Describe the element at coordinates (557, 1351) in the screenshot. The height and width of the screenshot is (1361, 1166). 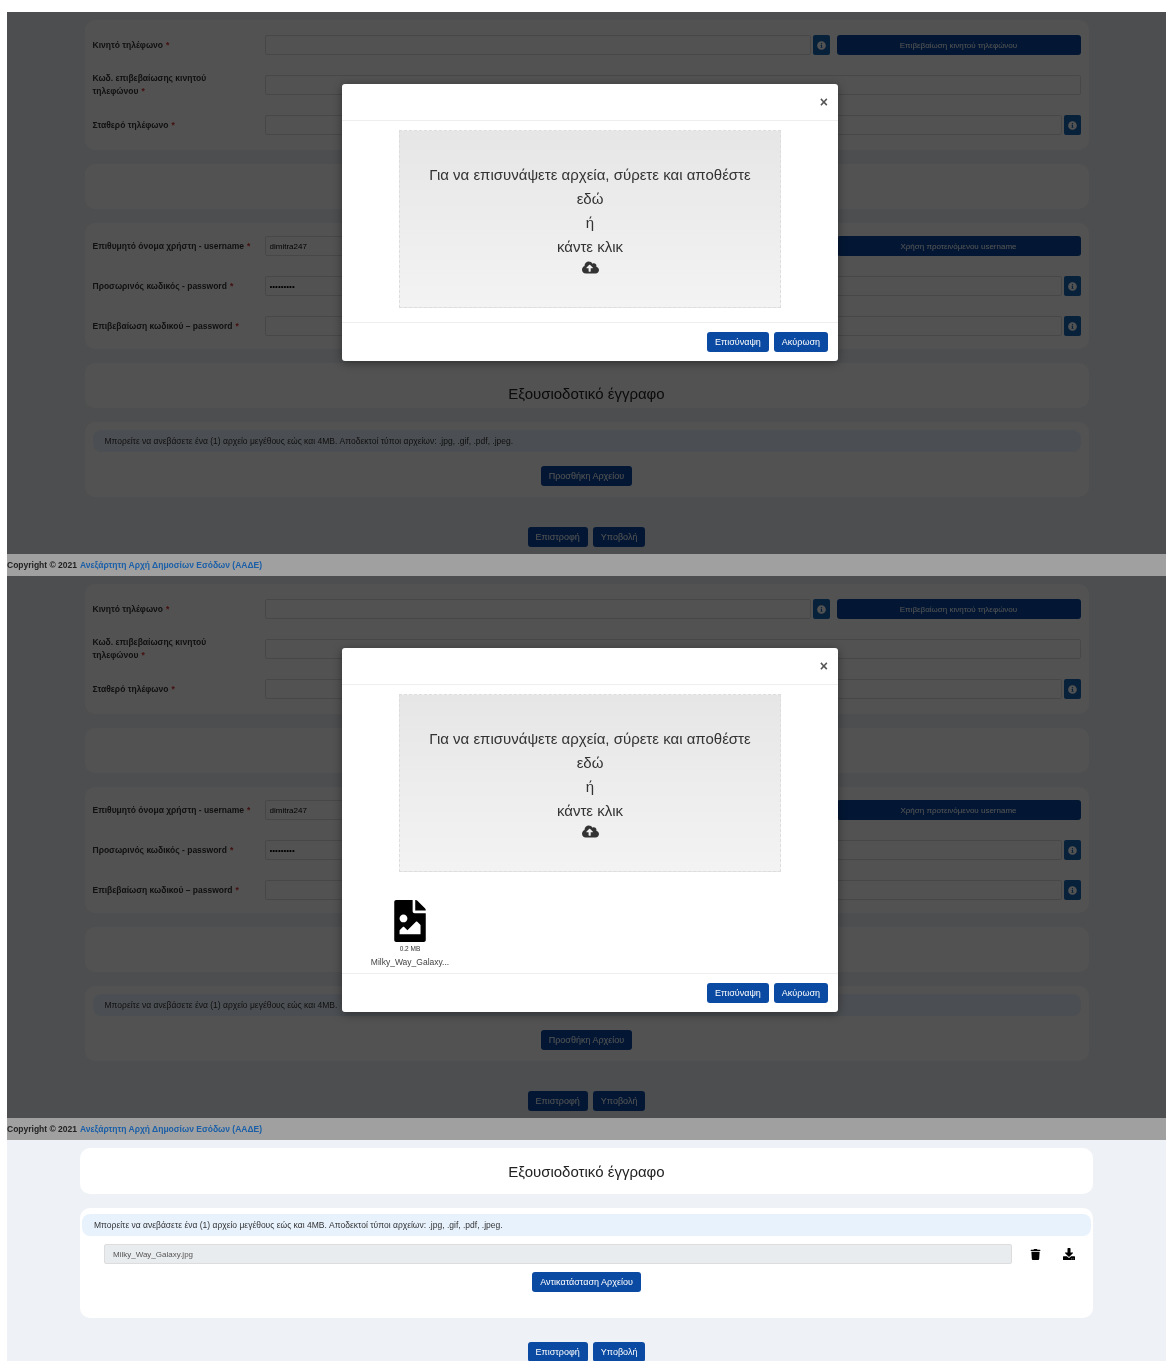
I see `form-button: Επιστροφή` at that location.